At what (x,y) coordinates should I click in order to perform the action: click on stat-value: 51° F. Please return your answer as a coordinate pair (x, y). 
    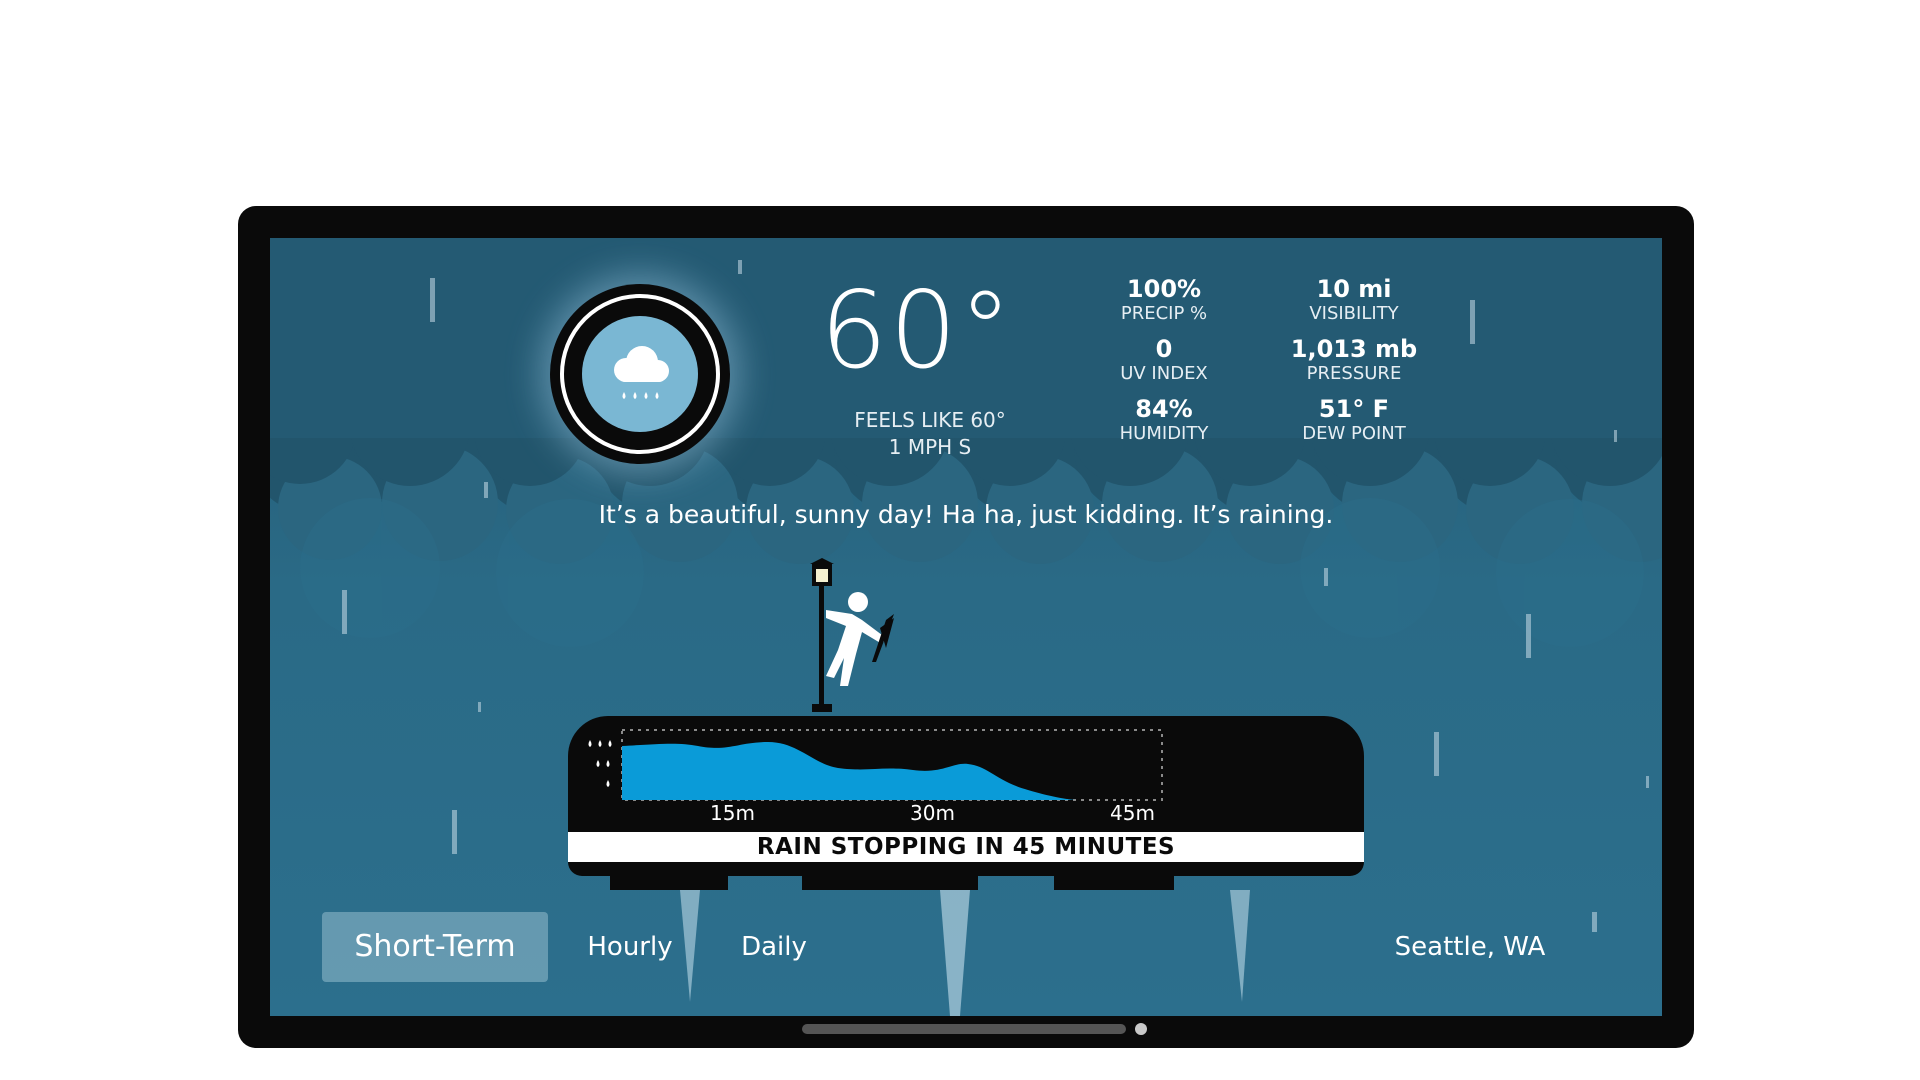
    Looking at the image, I should click on (1354, 409).